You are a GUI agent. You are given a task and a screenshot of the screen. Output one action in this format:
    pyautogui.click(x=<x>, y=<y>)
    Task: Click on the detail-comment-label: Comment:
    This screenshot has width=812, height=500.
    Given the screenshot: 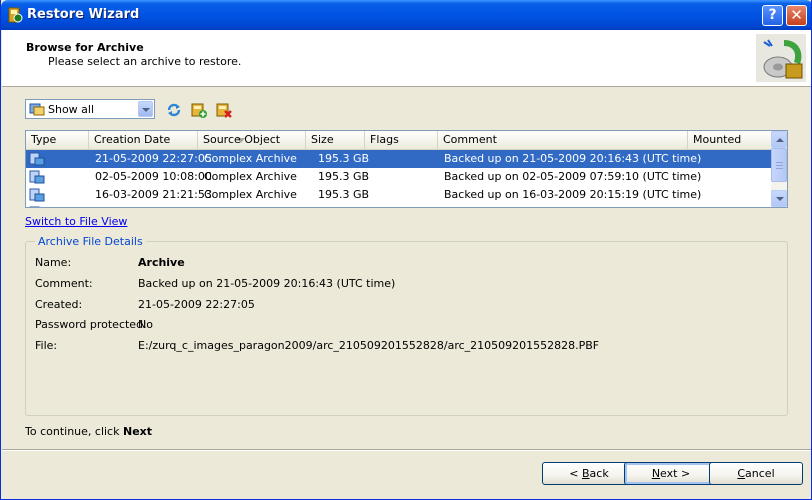 What is the action you would take?
    pyautogui.click(x=64, y=283)
    